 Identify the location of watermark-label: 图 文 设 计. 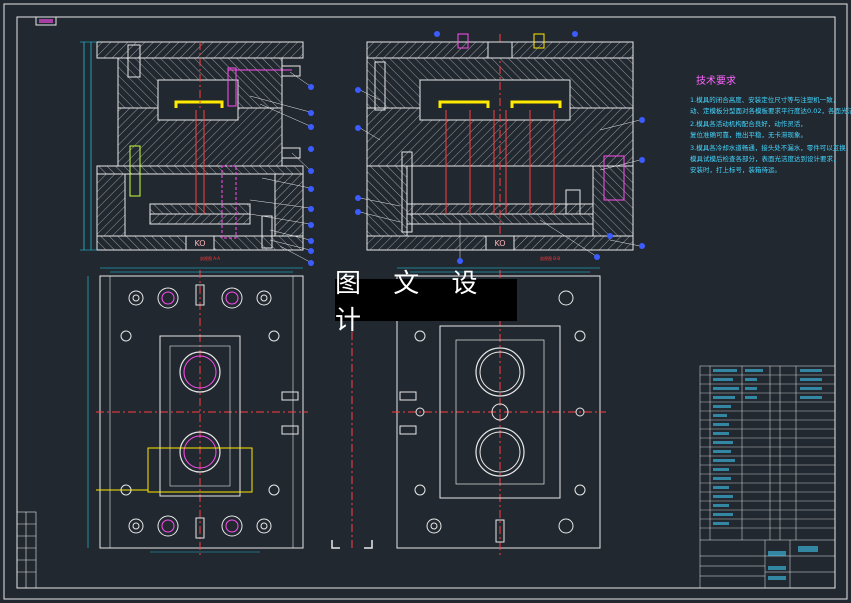
(426, 302).